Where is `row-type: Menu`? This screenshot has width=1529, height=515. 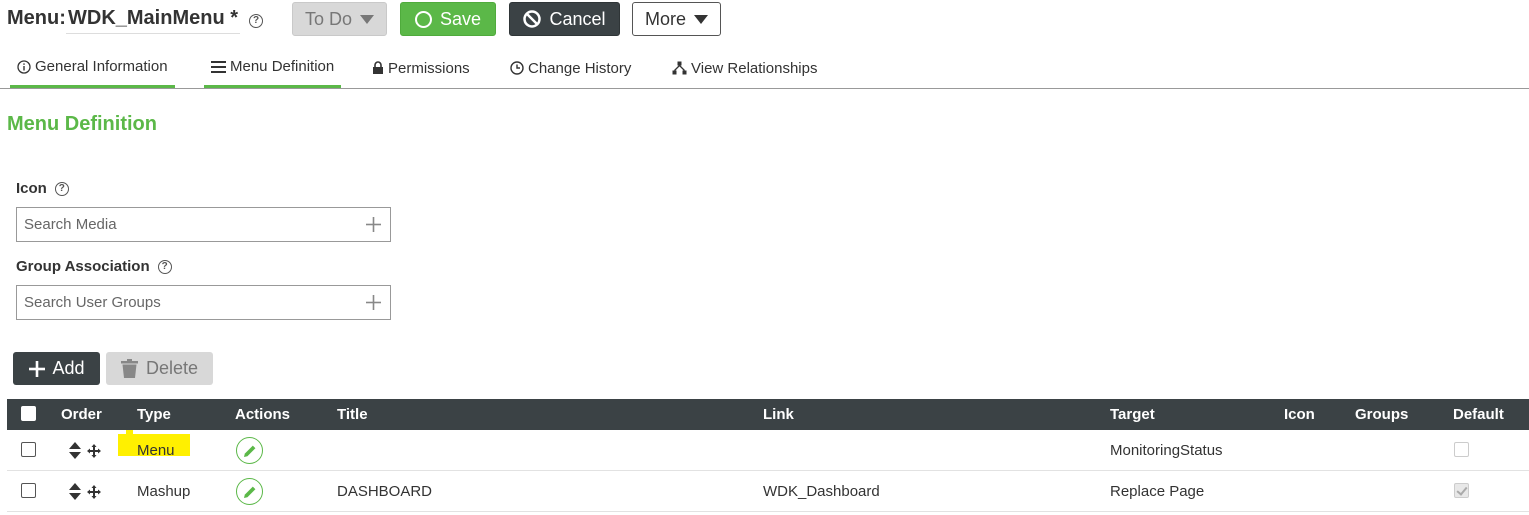
row-type: Menu is located at coordinates (156, 450).